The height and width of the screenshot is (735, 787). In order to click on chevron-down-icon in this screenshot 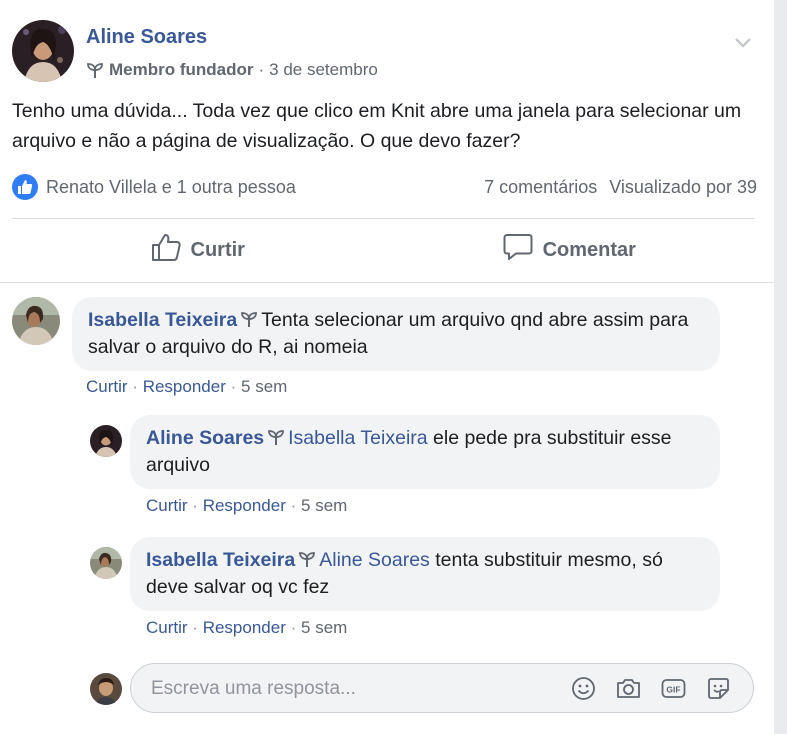, I will do `click(743, 42)`.